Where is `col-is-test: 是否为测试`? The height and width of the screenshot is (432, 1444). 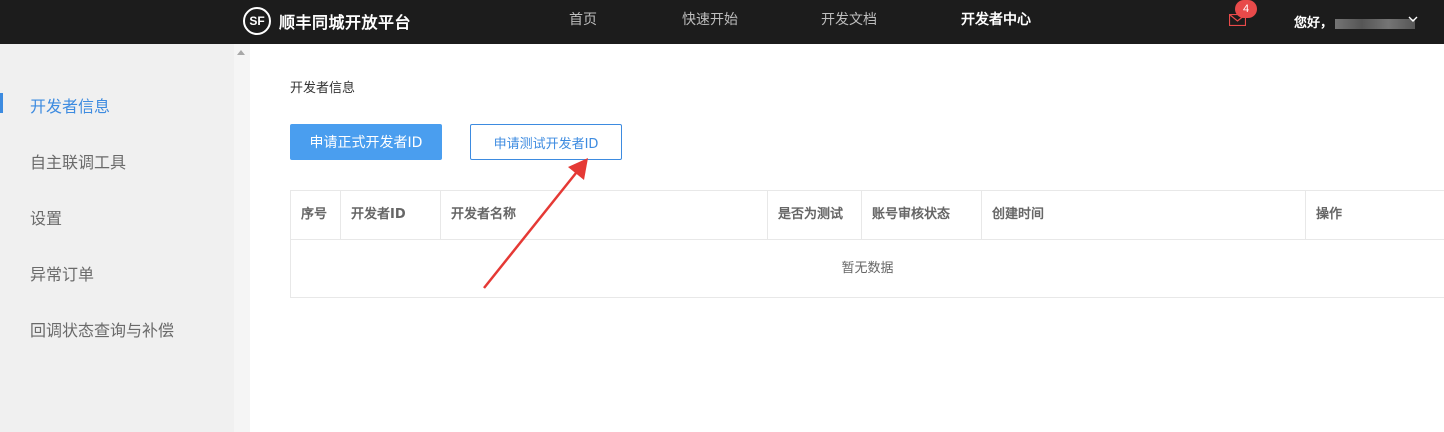 col-is-test: 是否为测试 is located at coordinates (815, 215).